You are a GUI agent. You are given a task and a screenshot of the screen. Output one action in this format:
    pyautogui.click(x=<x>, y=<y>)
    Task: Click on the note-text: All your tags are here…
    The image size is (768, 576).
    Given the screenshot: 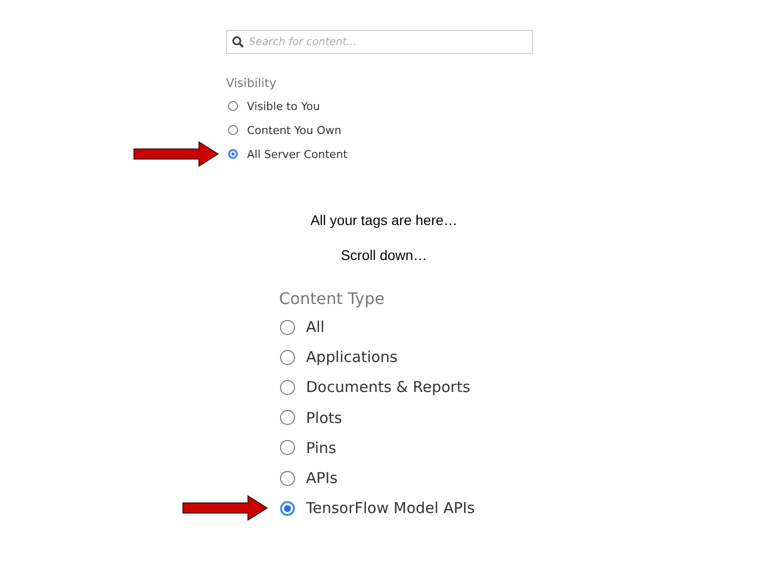 What is the action you would take?
    pyautogui.click(x=384, y=220)
    